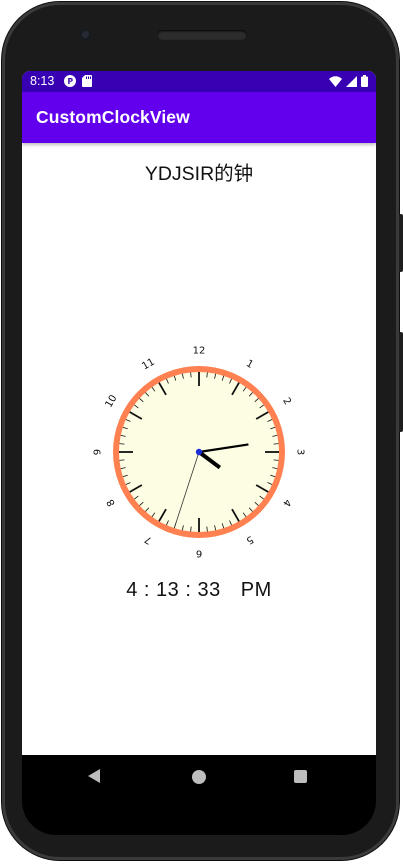 The image size is (403, 864). What do you see at coordinates (112, 401) in the screenshot?
I see `clock-number: 10` at bounding box center [112, 401].